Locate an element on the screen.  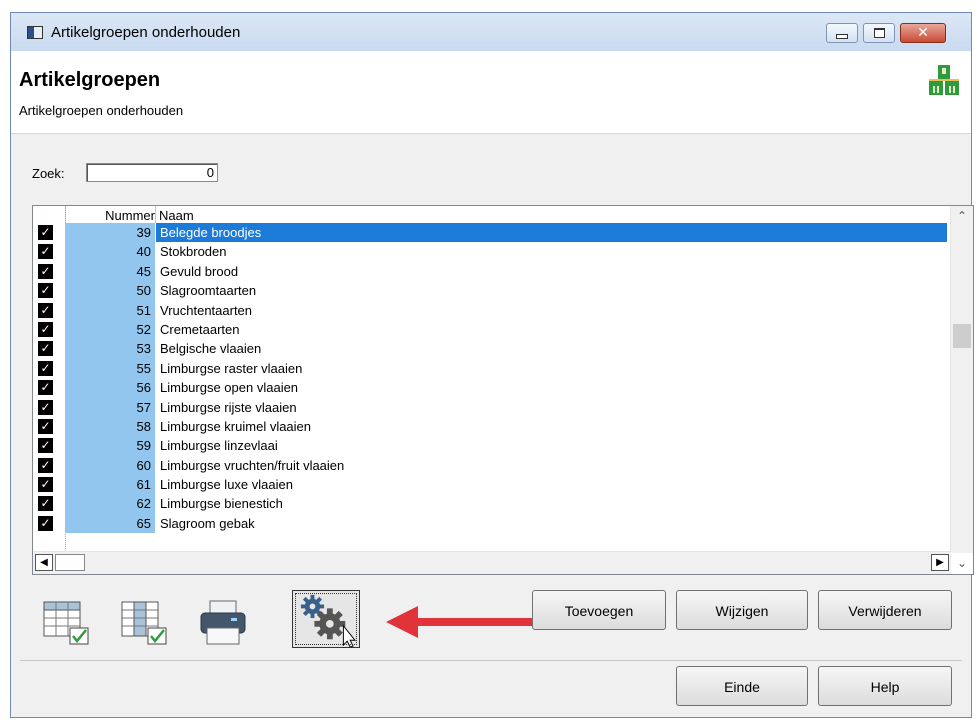
delete-button: Verwijderen is located at coordinates (885, 610).